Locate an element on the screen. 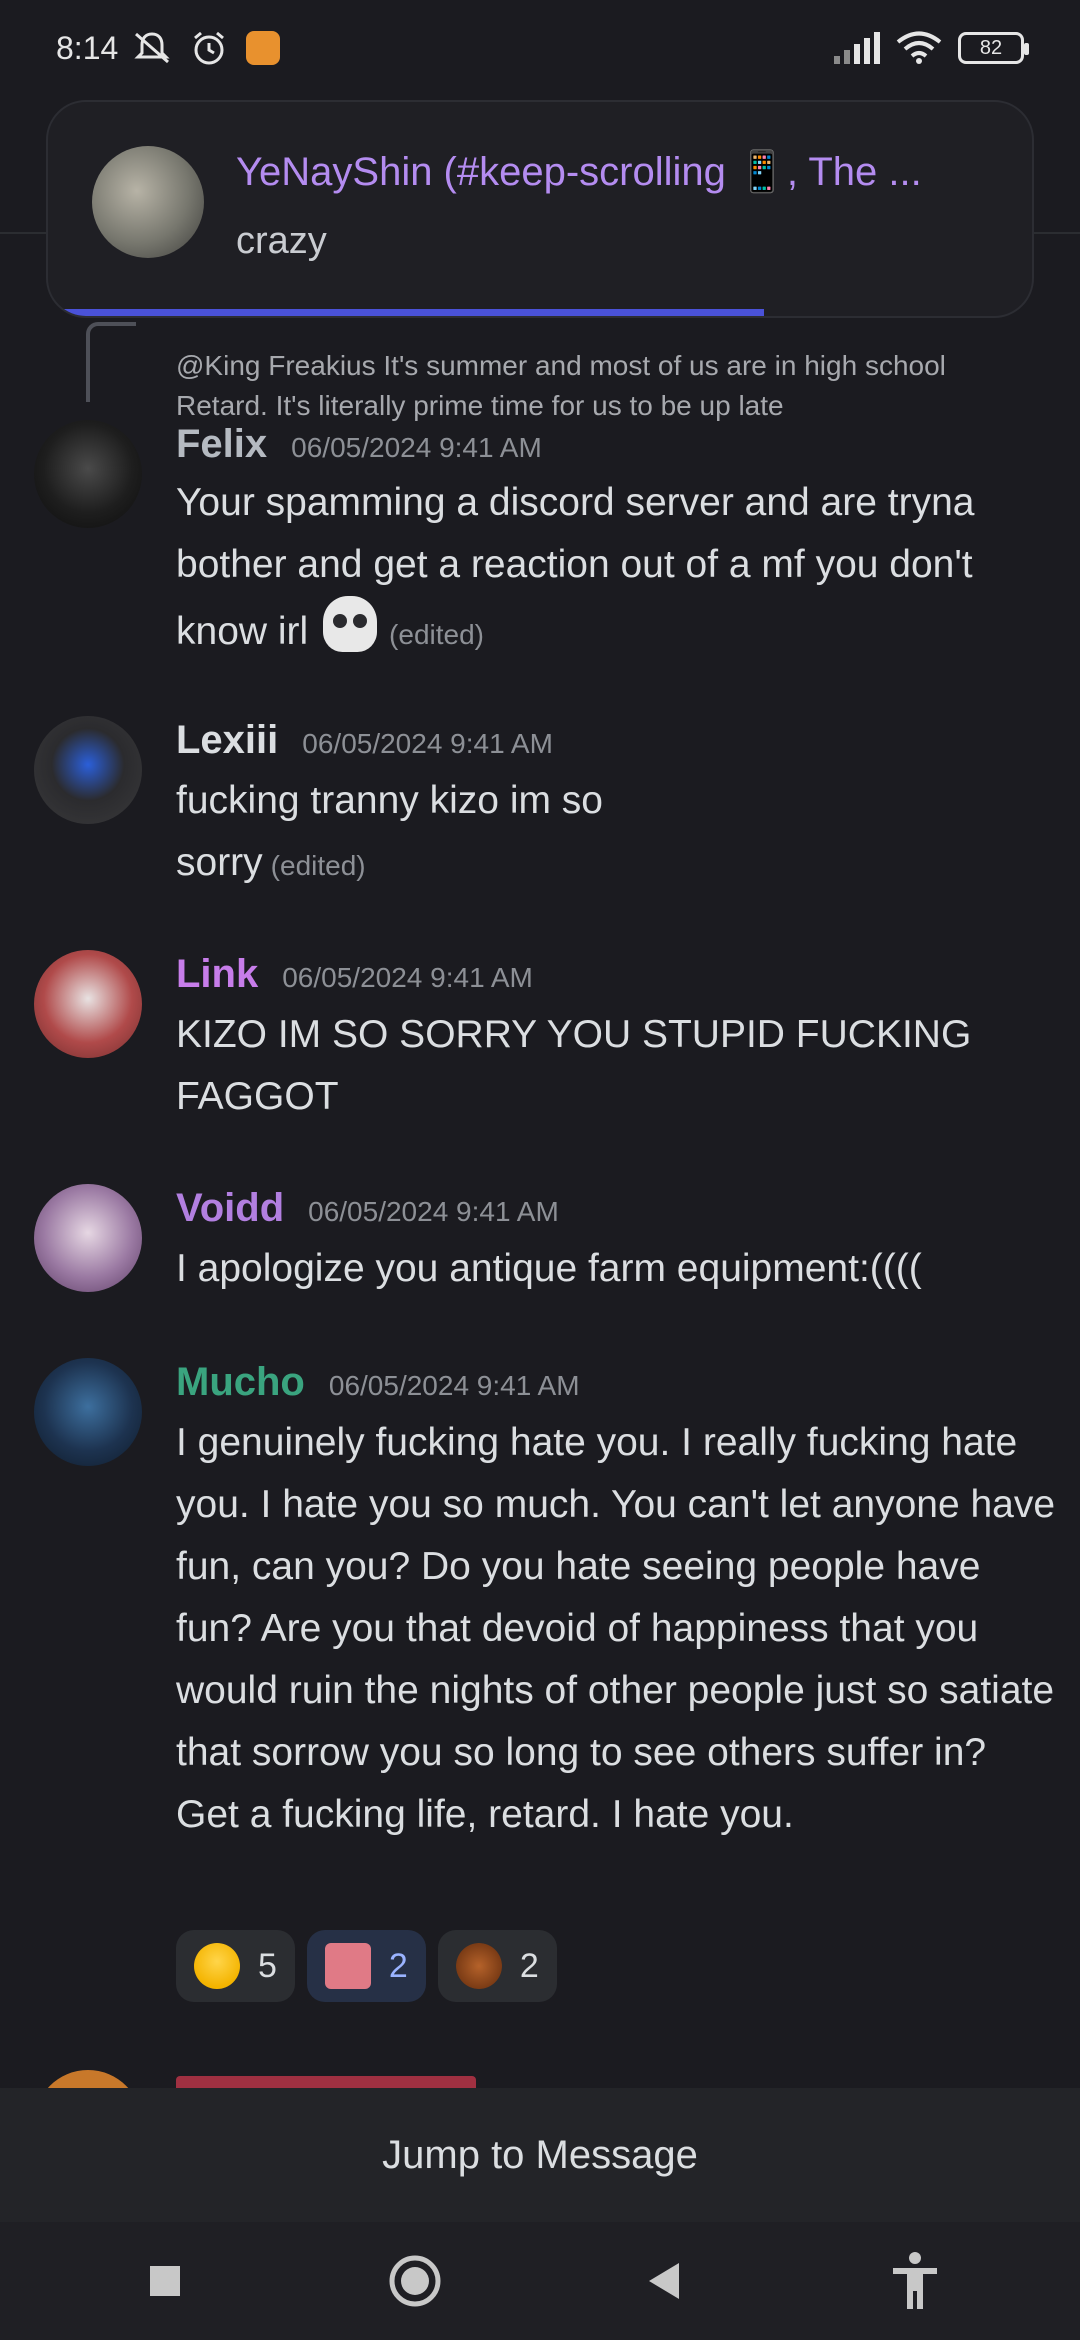 This screenshot has height=2340, width=1080. custom-emoji-pink-icon is located at coordinates (347, 1966).